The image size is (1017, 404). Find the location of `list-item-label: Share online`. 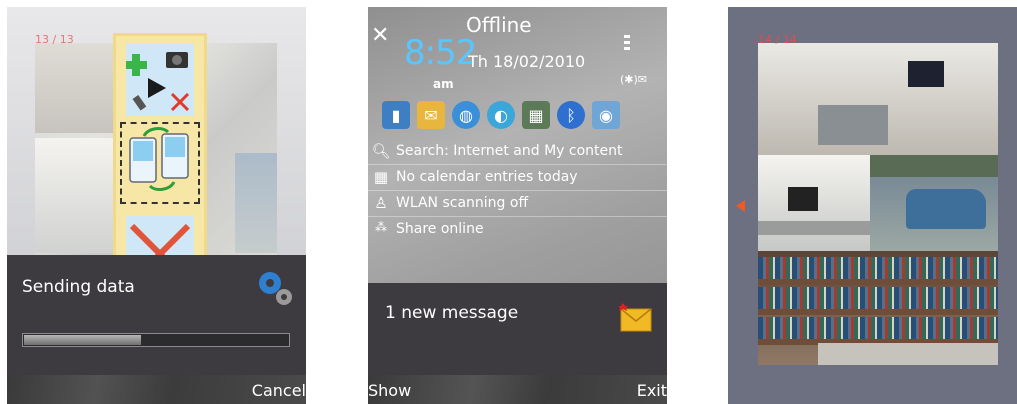

list-item-label: Share online is located at coordinates (440, 229).